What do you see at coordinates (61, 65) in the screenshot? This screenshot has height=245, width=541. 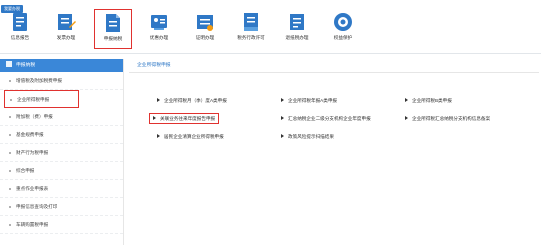 I see `sidebar-header: 申报纳税` at bounding box center [61, 65].